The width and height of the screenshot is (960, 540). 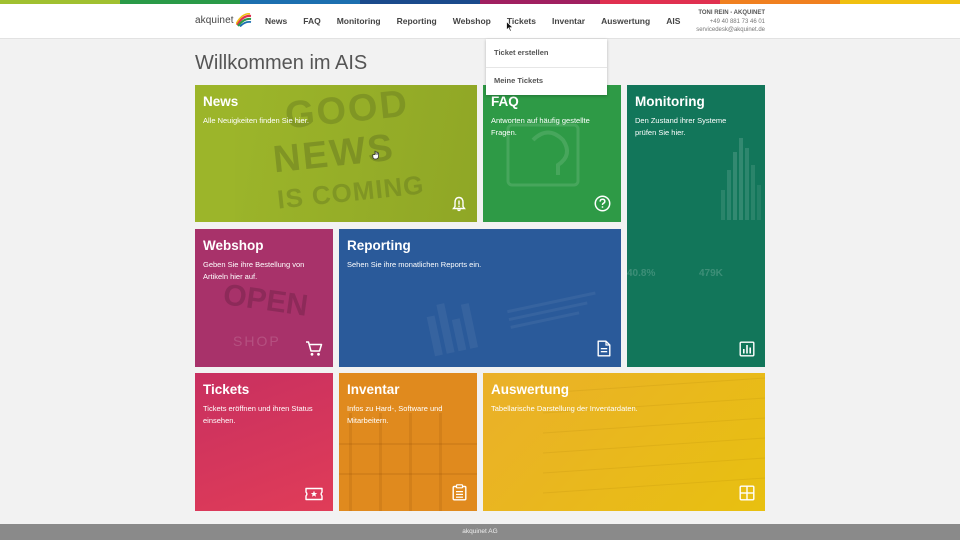 I want to click on nav-inventar: Inventar, so click(x=568, y=21).